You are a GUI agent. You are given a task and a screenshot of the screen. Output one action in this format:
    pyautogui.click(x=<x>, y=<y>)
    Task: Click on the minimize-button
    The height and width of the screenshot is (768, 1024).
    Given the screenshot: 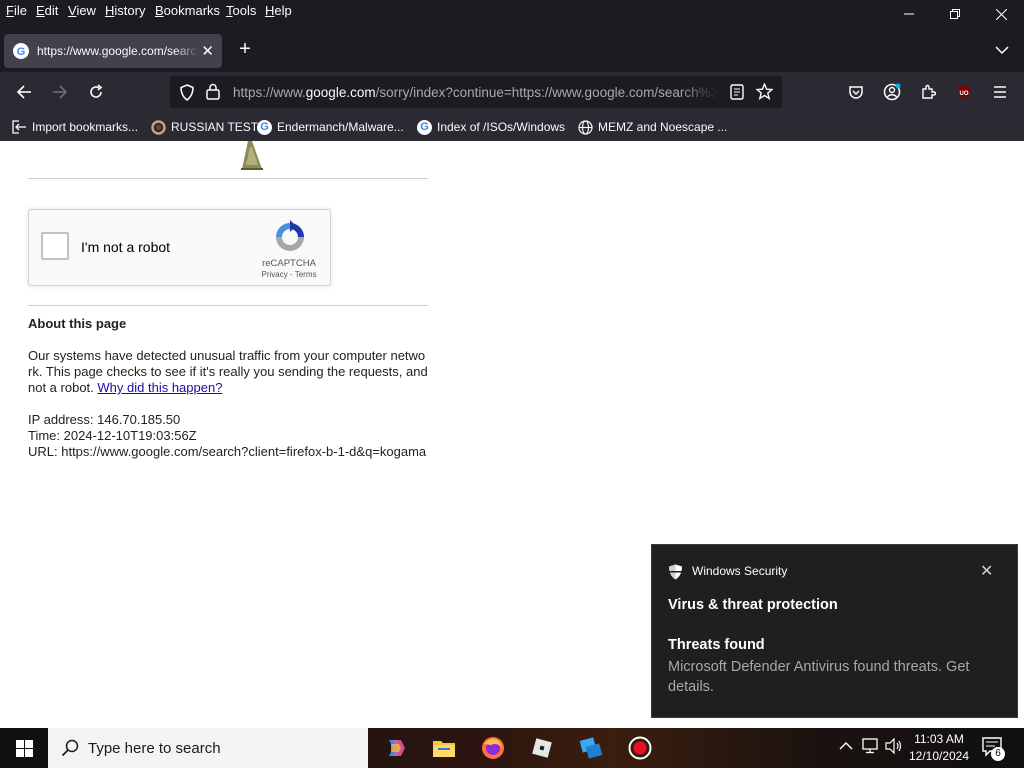 What is the action you would take?
    pyautogui.click(x=909, y=14)
    